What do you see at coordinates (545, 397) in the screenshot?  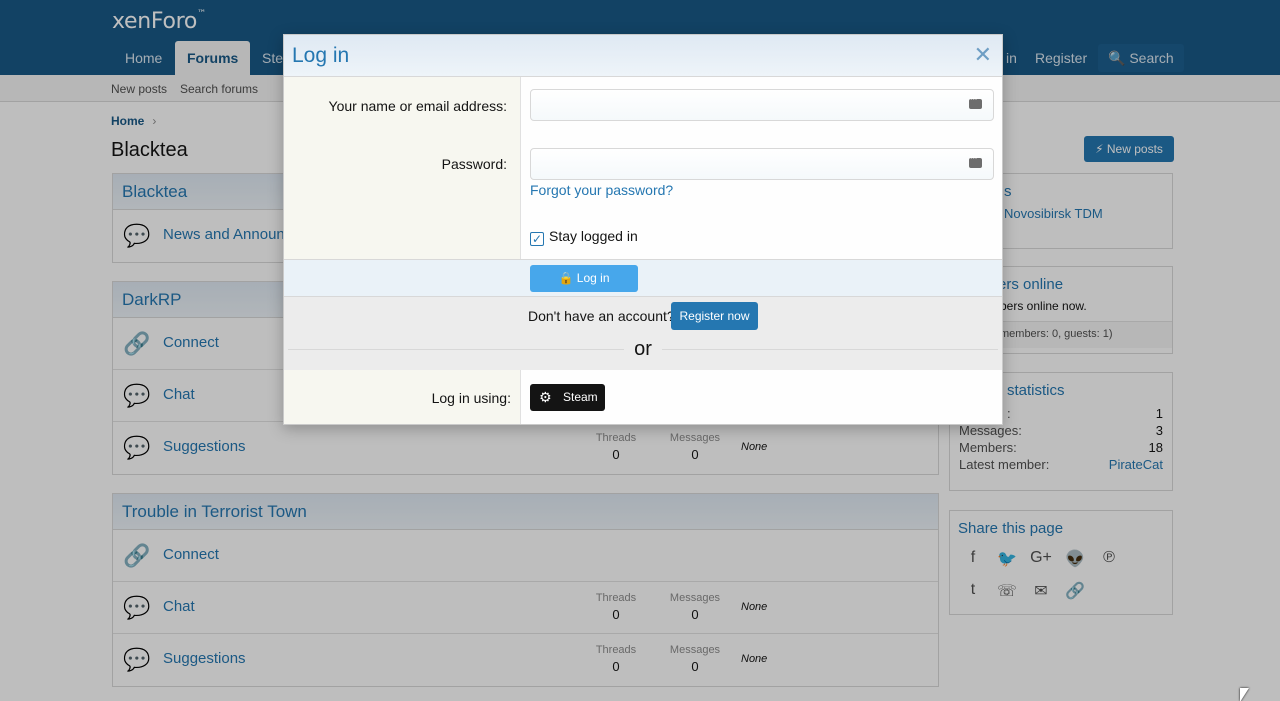 I see `steam-icon: ⚙` at bounding box center [545, 397].